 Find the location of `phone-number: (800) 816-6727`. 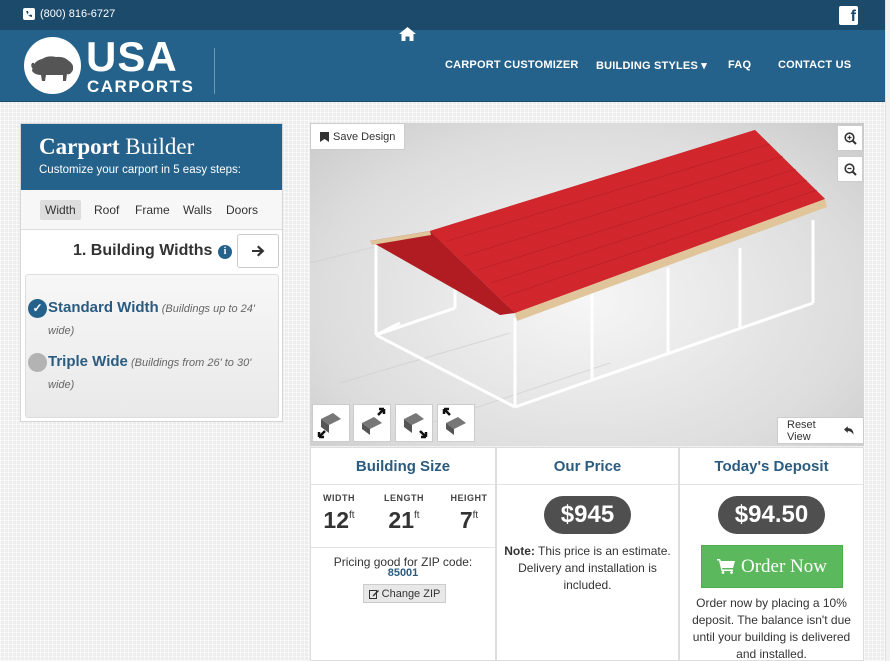

phone-number: (800) 816-6727 is located at coordinates (69, 14).